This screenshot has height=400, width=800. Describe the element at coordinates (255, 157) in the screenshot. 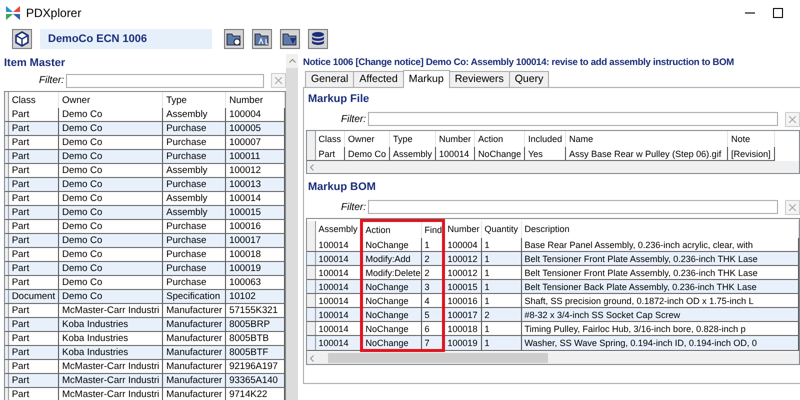

I see `table-cell: 100011` at that location.